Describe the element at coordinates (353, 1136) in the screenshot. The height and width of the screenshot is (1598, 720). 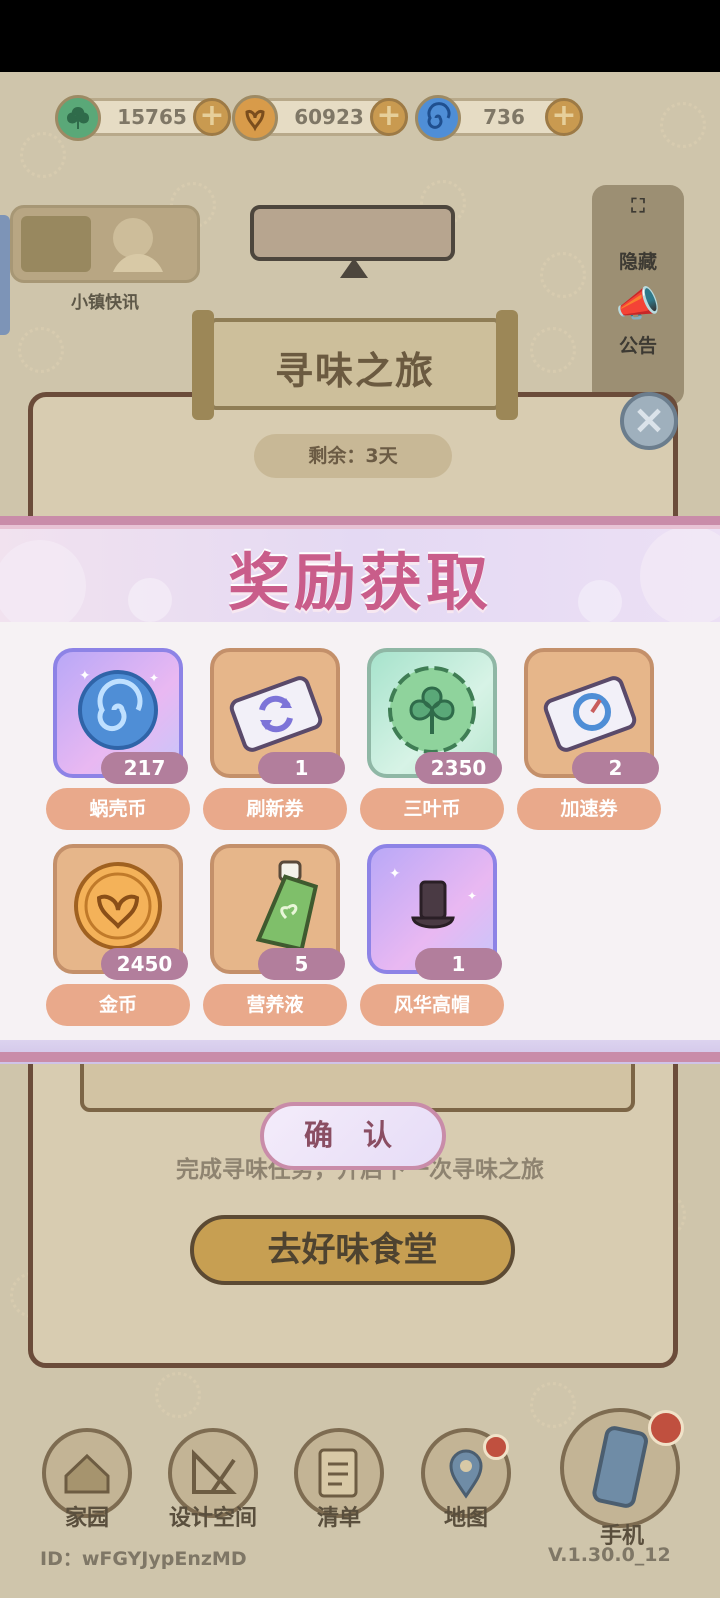
I see `confirm-button: 确 认` at that location.